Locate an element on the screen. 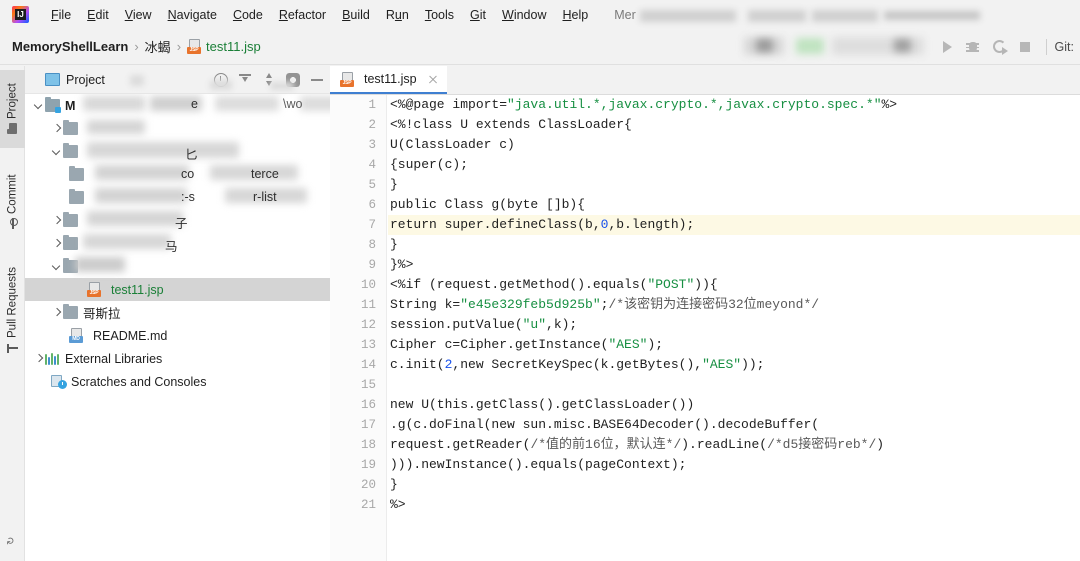 Image resolution: width=1080 pixels, height=561 pixels. tree-row-folder-c is located at coordinates (177, 174).